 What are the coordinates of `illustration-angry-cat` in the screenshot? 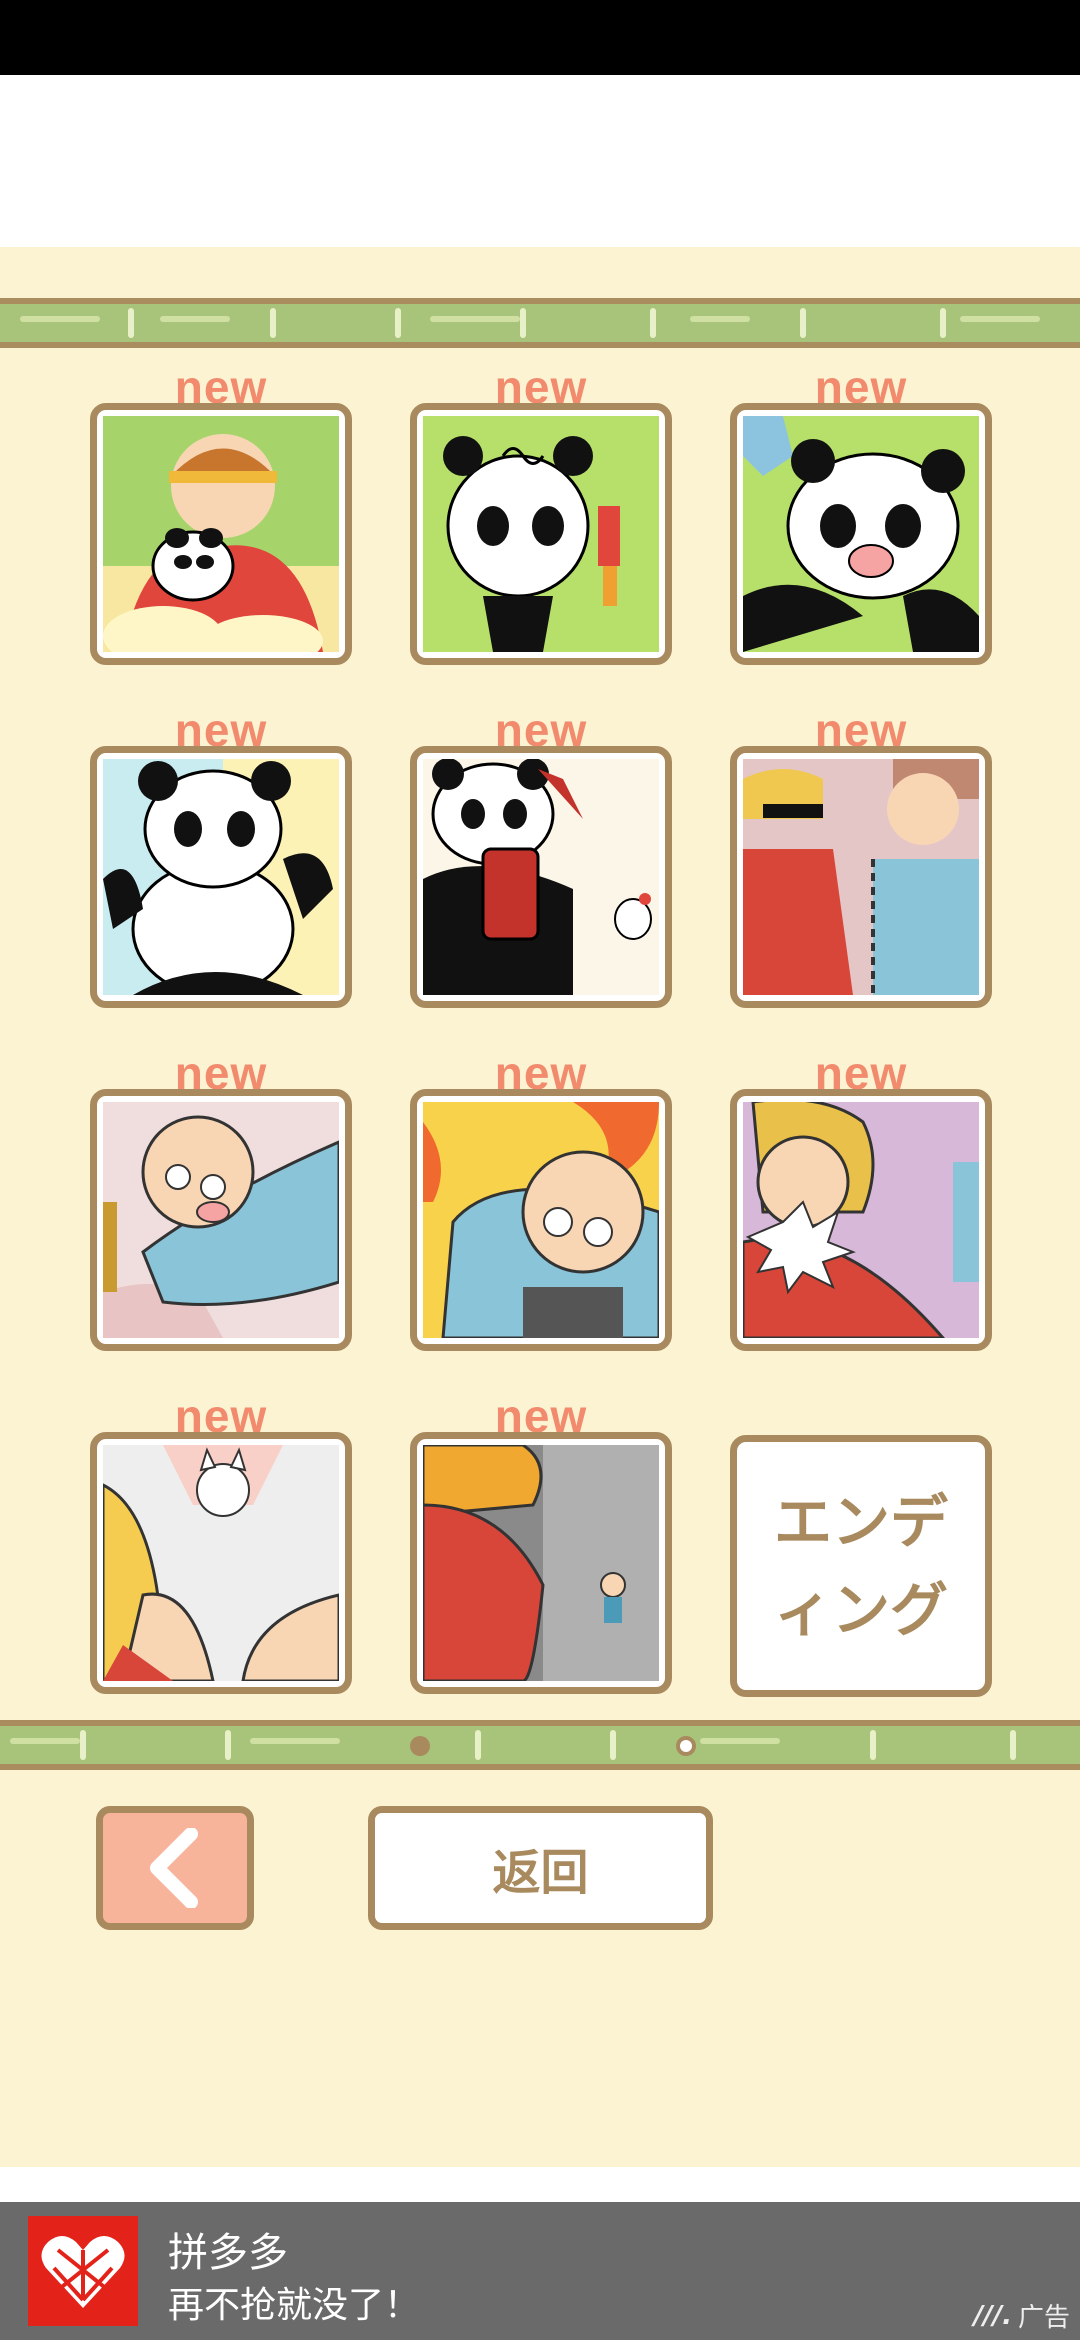 It's located at (221, 1563).